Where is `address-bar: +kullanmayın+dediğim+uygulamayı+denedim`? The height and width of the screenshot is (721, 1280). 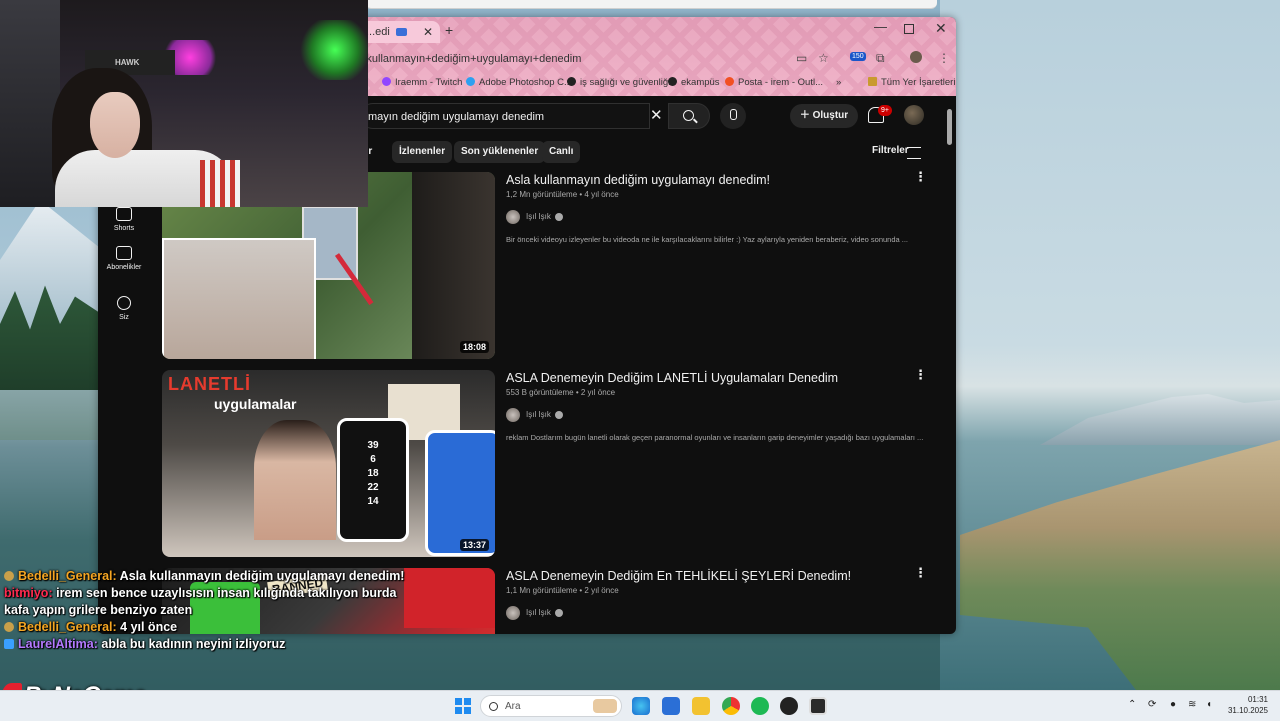
address-bar: +kullanmayın+dediğim+uygulamayı+denedim is located at coordinates (658, 59).